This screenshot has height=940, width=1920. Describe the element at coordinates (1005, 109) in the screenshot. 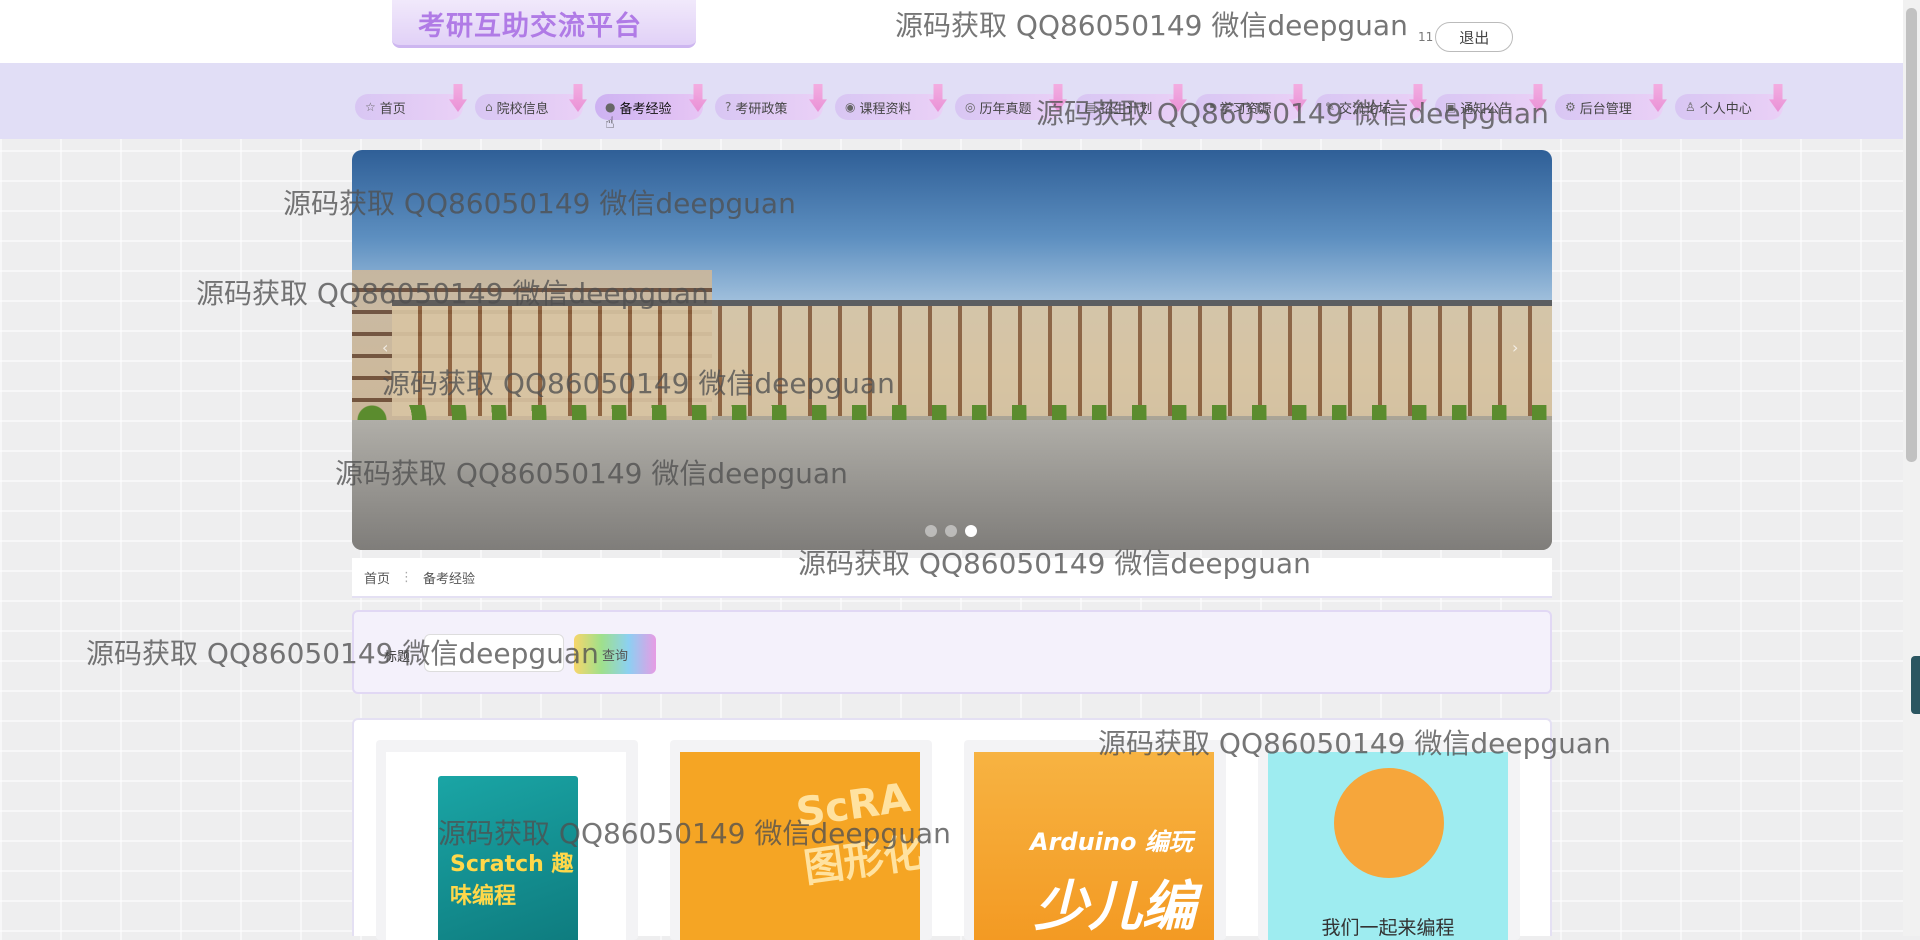

I see `nav-label: 历年真题` at that location.